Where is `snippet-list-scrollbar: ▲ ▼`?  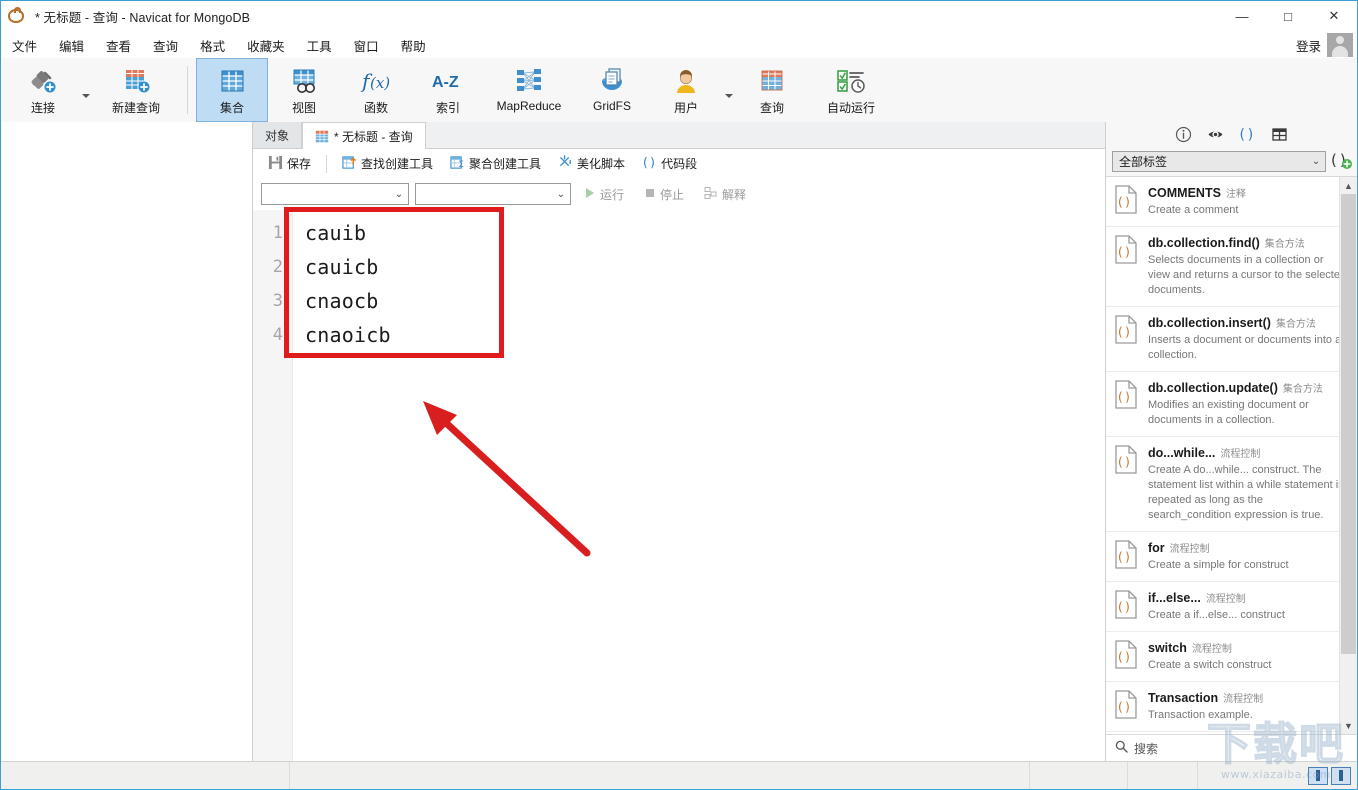 snippet-list-scrollbar: ▲ ▼ is located at coordinates (1348, 455).